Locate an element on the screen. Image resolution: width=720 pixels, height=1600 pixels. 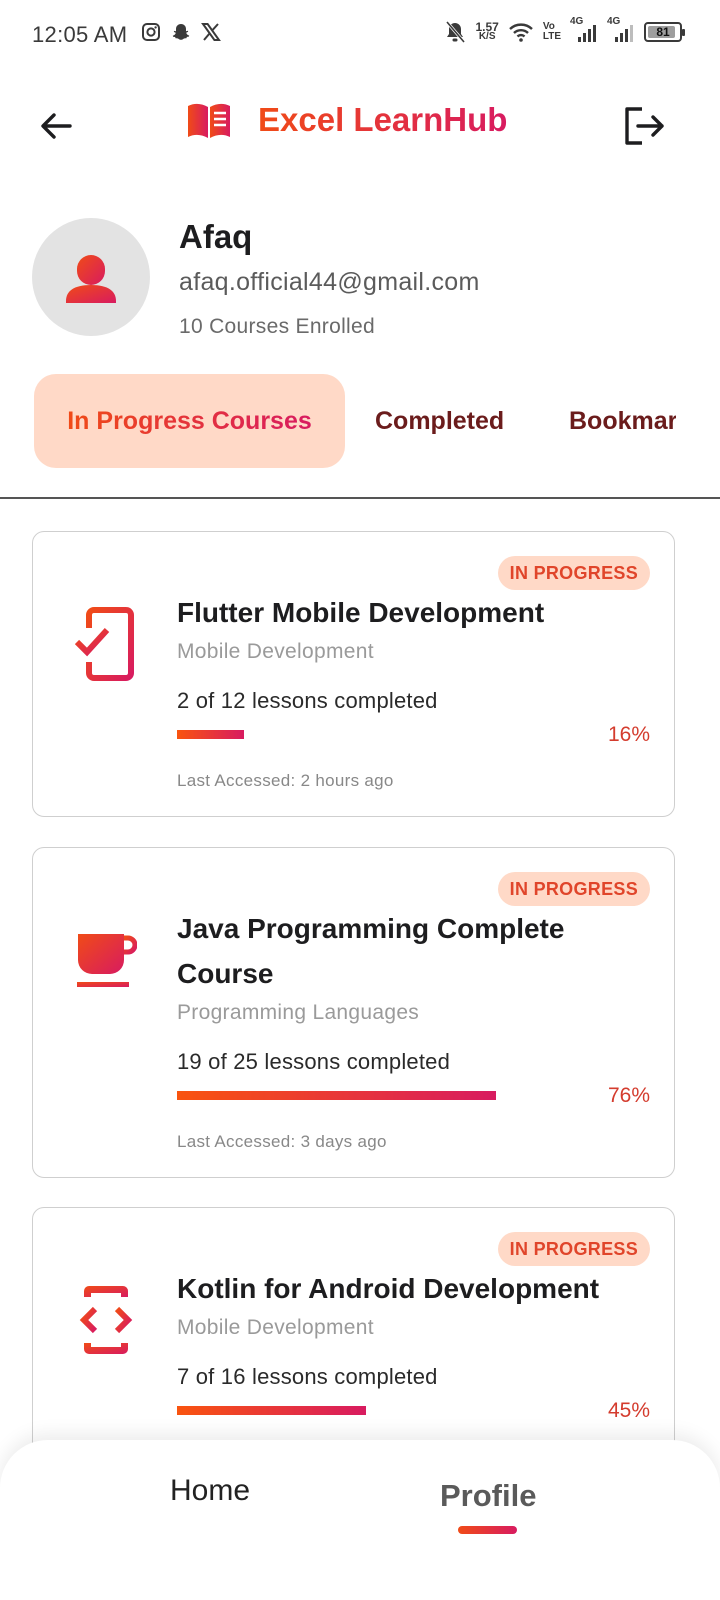
tab-completed: Completed is located at coordinates (439, 421).